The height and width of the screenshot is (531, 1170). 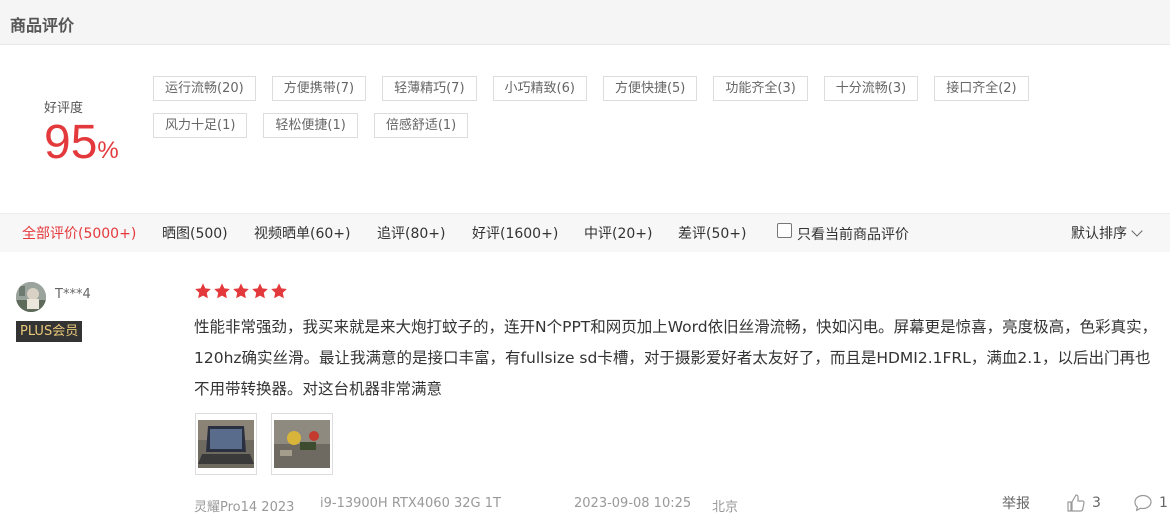 I want to click on tab-positive: 好评(1600+), so click(x=515, y=233).